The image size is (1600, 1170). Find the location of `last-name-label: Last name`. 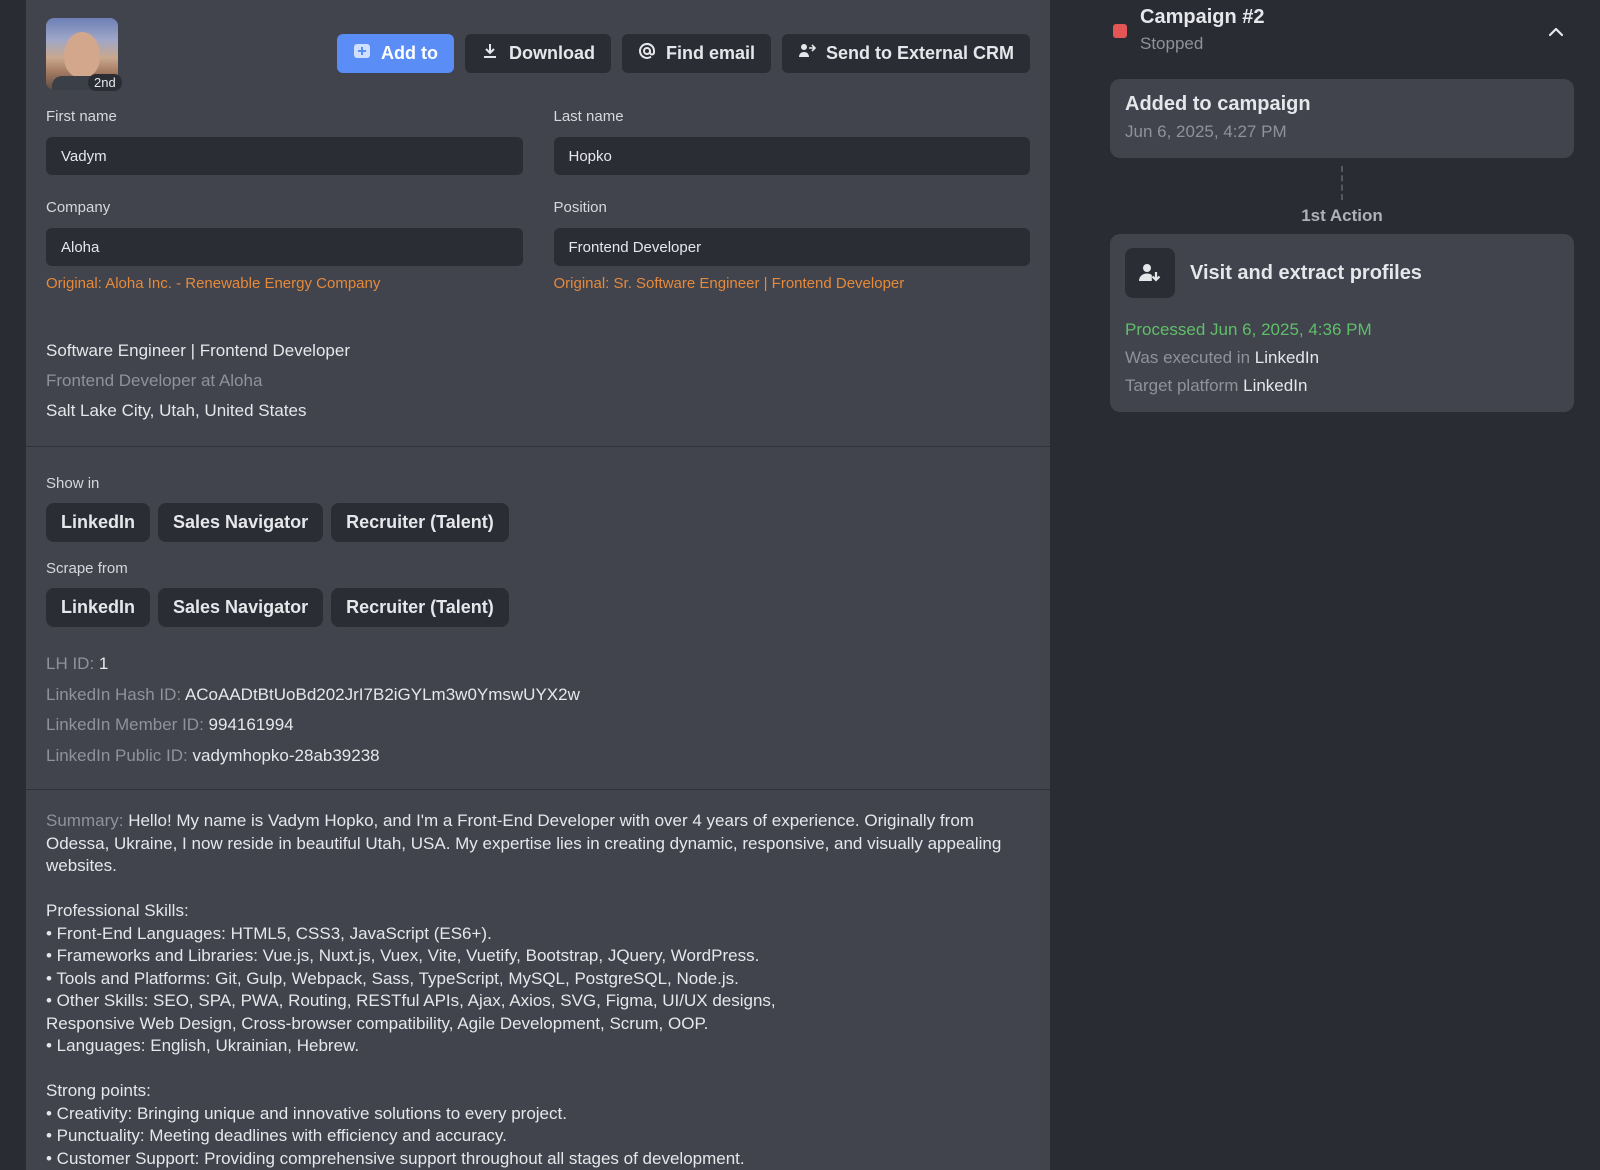

last-name-label: Last name is located at coordinates (588, 116).